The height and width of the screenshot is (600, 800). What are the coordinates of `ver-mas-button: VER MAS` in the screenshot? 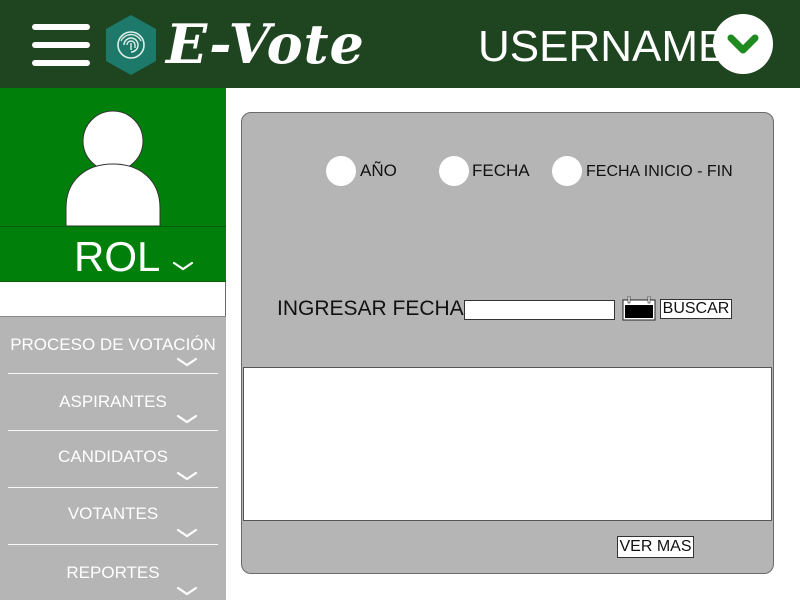 It's located at (655, 547).